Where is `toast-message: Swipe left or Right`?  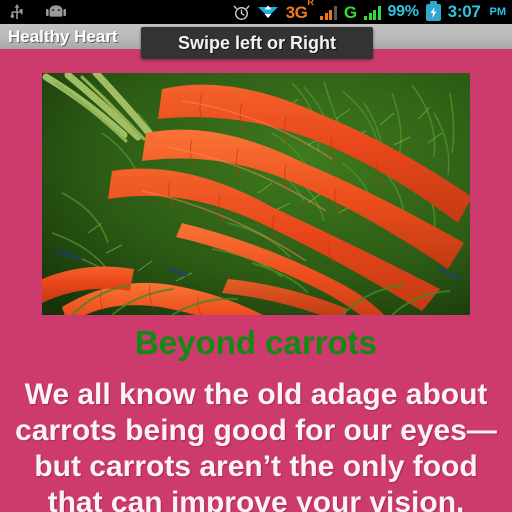 toast-message: Swipe left or Right is located at coordinates (257, 43).